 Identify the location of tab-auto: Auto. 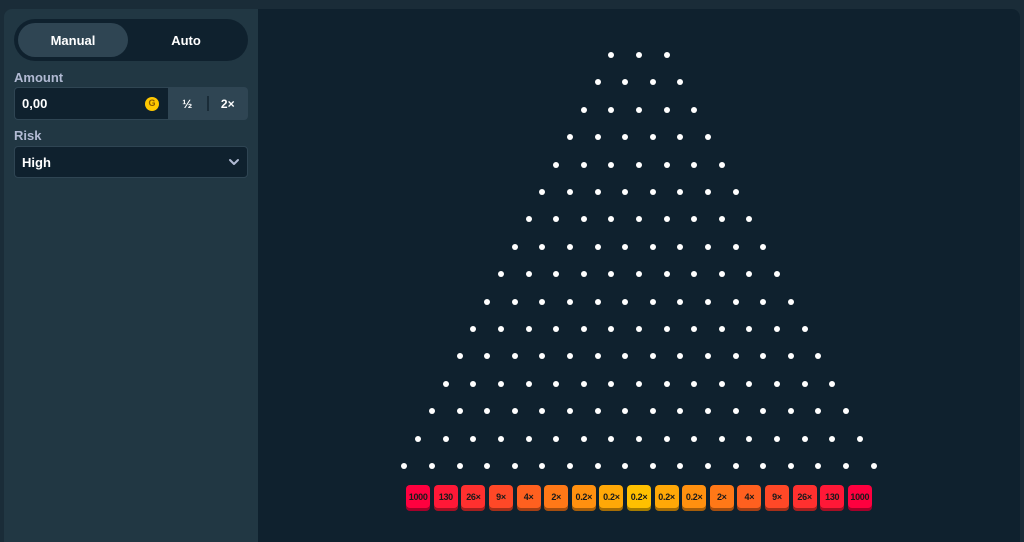
(186, 40).